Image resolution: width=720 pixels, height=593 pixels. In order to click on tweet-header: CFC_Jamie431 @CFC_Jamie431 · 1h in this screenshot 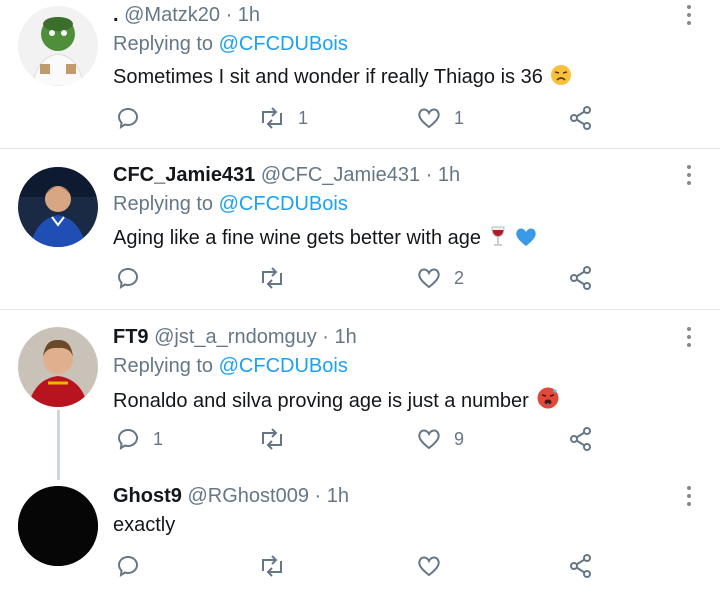, I will do `click(286, 175)`.